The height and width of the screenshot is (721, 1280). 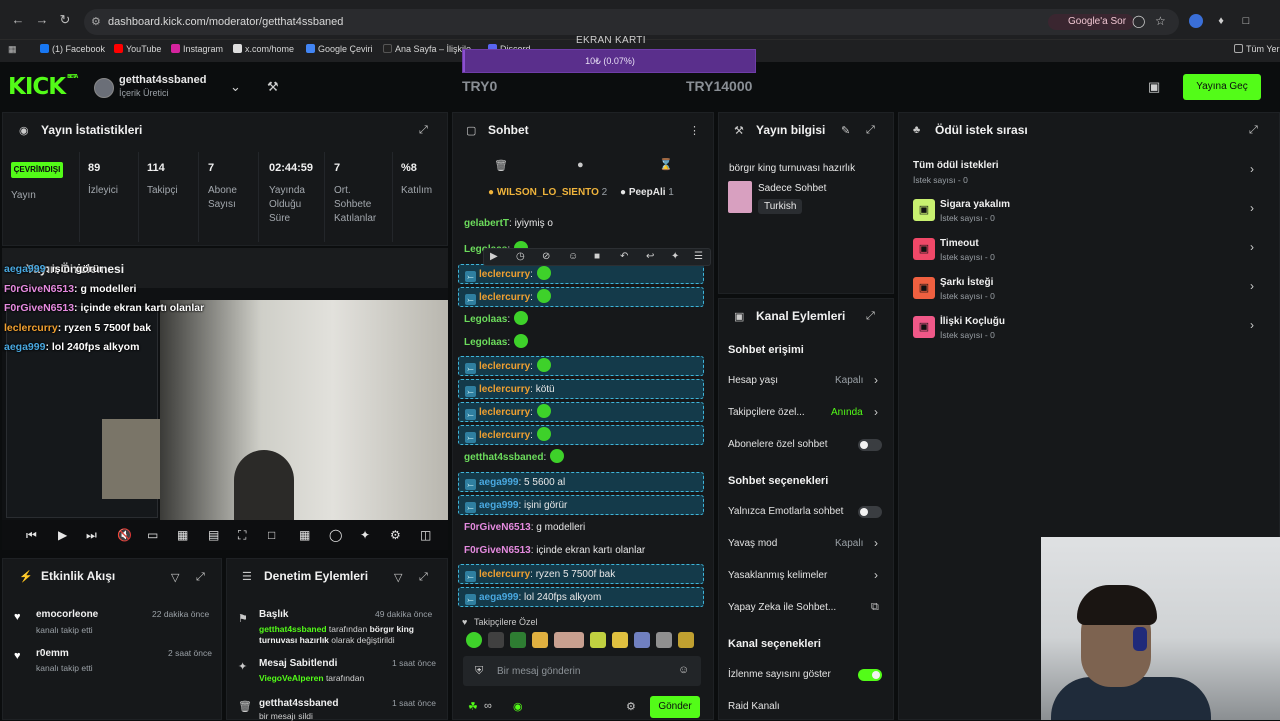 I want to click on reload-icon: ↻, so click(x=65, y=20).